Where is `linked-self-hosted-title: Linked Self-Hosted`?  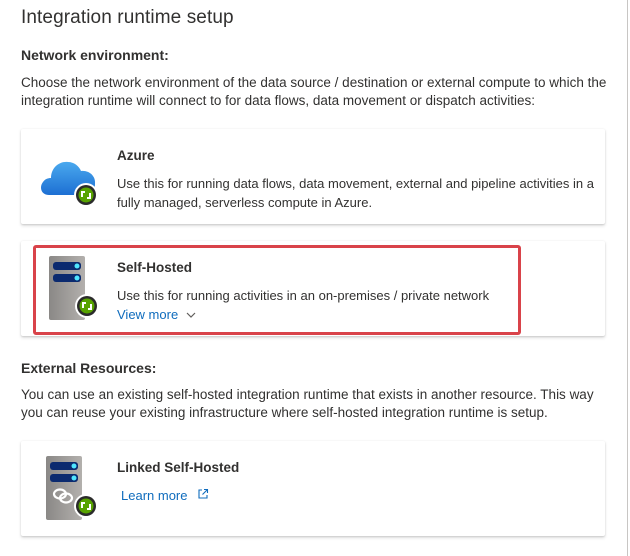
linked-self-hosted-title: Linked Self-Hosted is located at coordinates (178, 467).